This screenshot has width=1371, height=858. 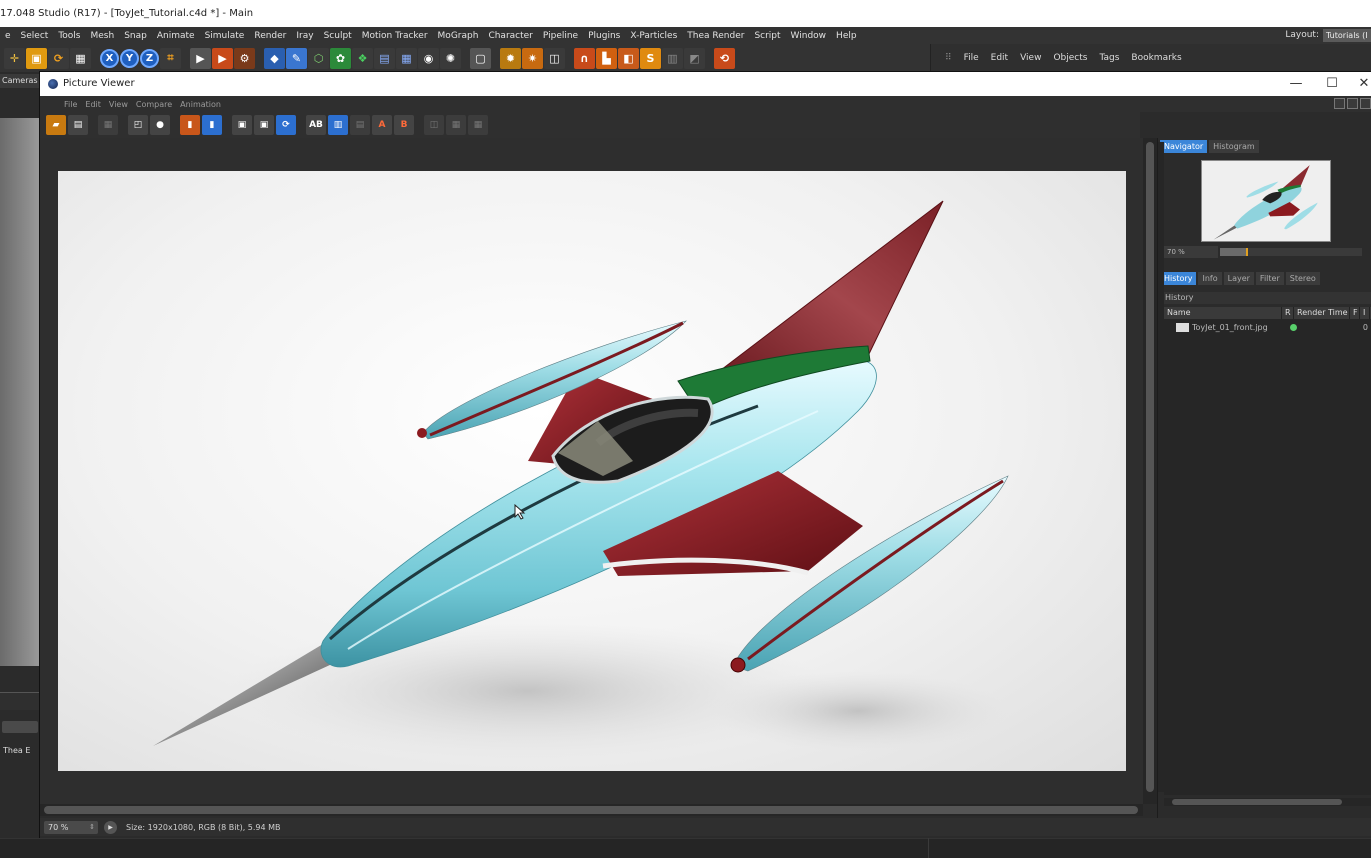 What do you see at coordinates (428, 58) in the screenshot?
I see `camera-icon: ◉` at bounding box center [428, 58].